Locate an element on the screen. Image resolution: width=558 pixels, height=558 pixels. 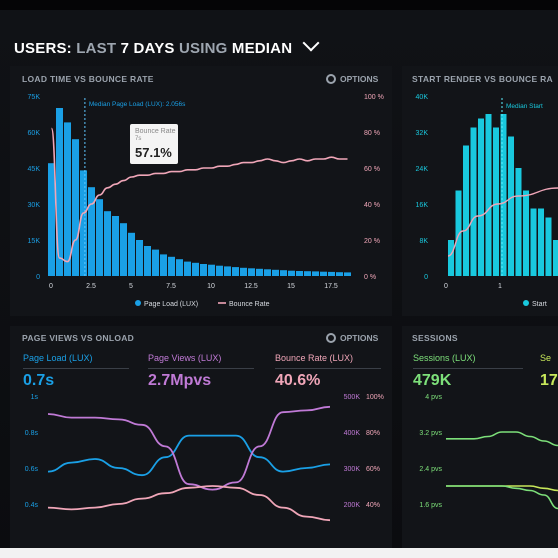
tooltip-value: 57.1% is located at coordinates (153, 152).